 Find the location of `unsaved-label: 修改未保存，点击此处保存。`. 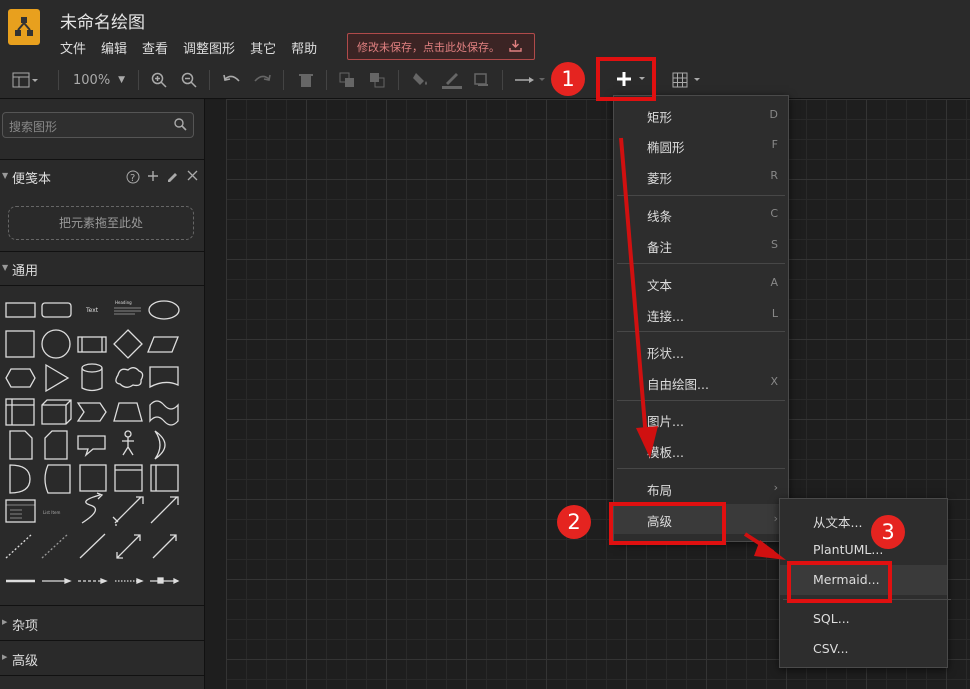

unsaved-label: 修改未保存，点击此处保存。 is located at coordinates (428, 47).